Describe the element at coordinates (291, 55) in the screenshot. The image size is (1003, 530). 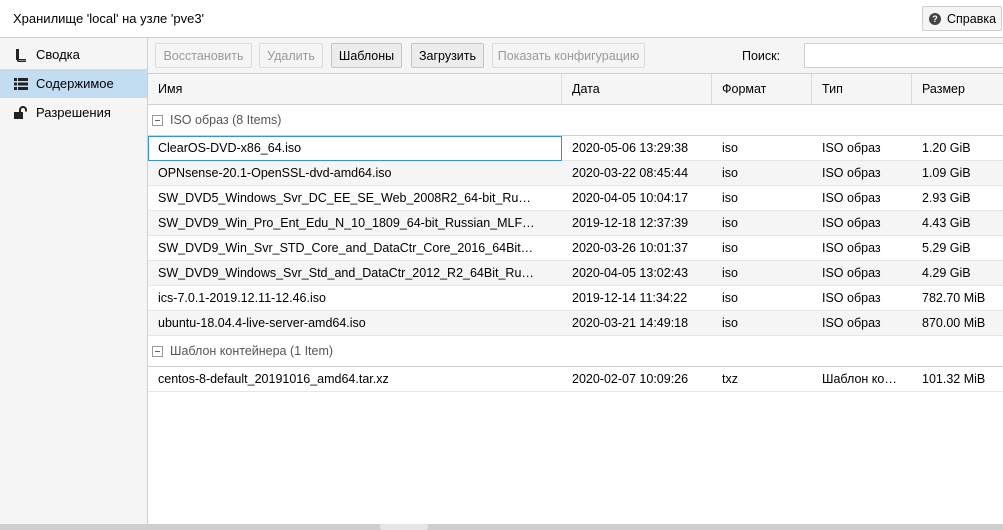
I see `delete-button: Удалить` at that location.